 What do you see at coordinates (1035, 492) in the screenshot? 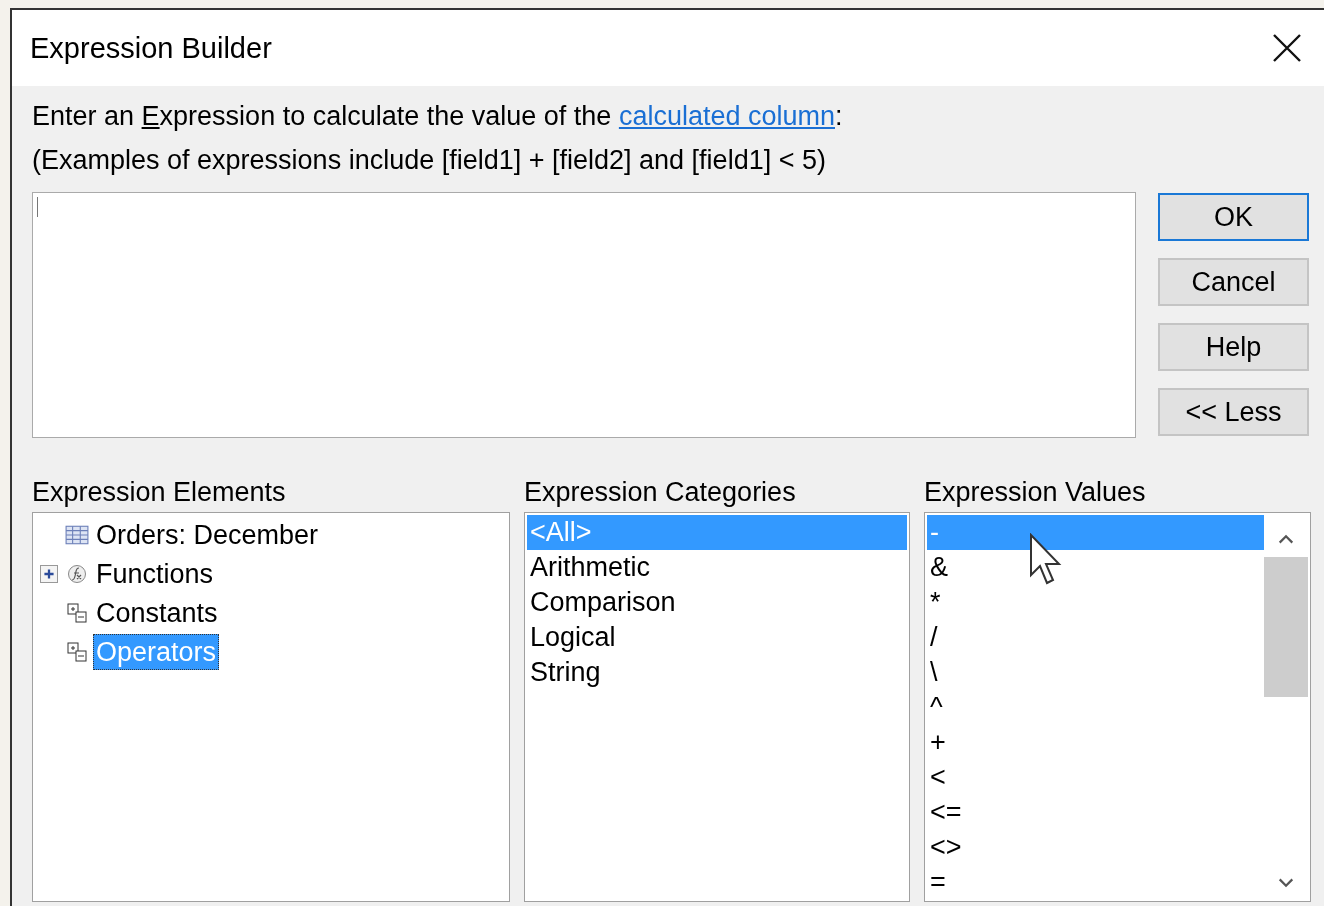
I see `section-label: Expression Values` at bounding box center [1035, 492].